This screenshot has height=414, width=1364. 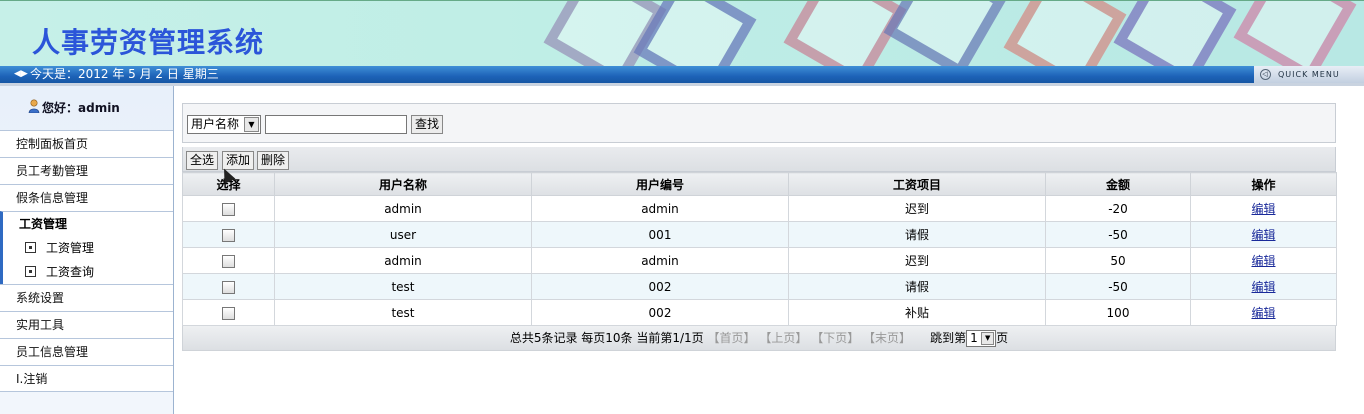 I want to click on sidebar-item-label: 实用工具, so click(x=40, y=325).